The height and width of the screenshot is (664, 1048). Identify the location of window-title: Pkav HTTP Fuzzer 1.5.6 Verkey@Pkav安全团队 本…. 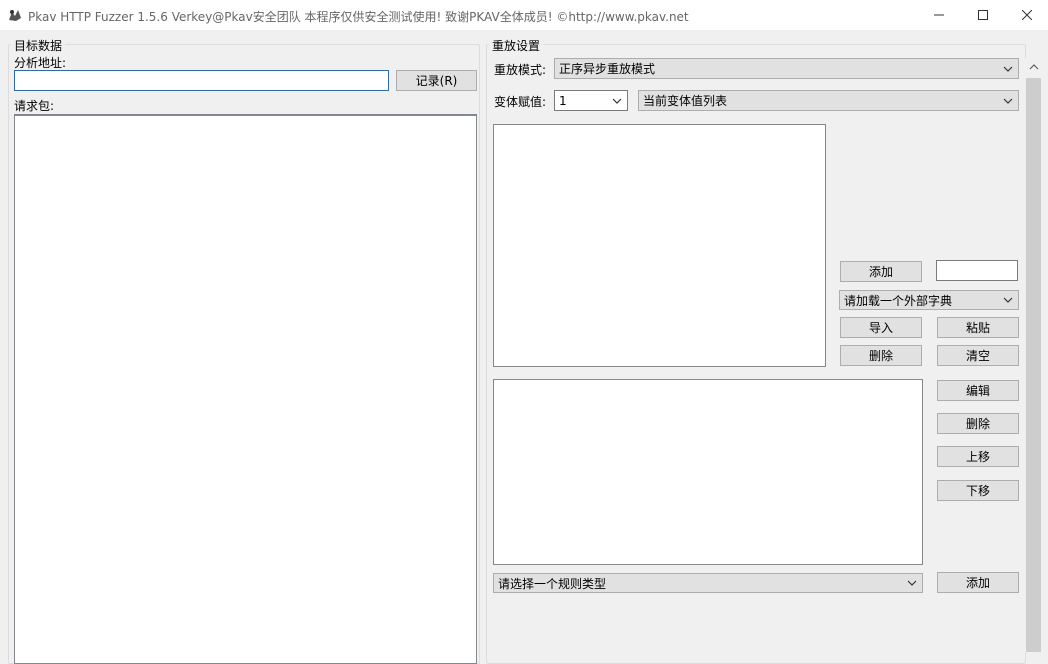
(358, 17).